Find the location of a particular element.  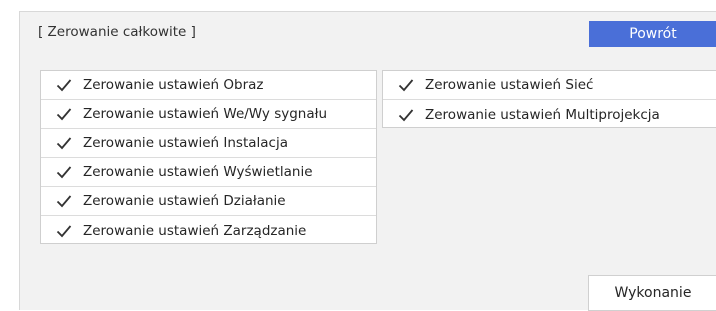

reset-option-item: Zerowanie ustawień Instalacja is located at coordinates (208, 143).